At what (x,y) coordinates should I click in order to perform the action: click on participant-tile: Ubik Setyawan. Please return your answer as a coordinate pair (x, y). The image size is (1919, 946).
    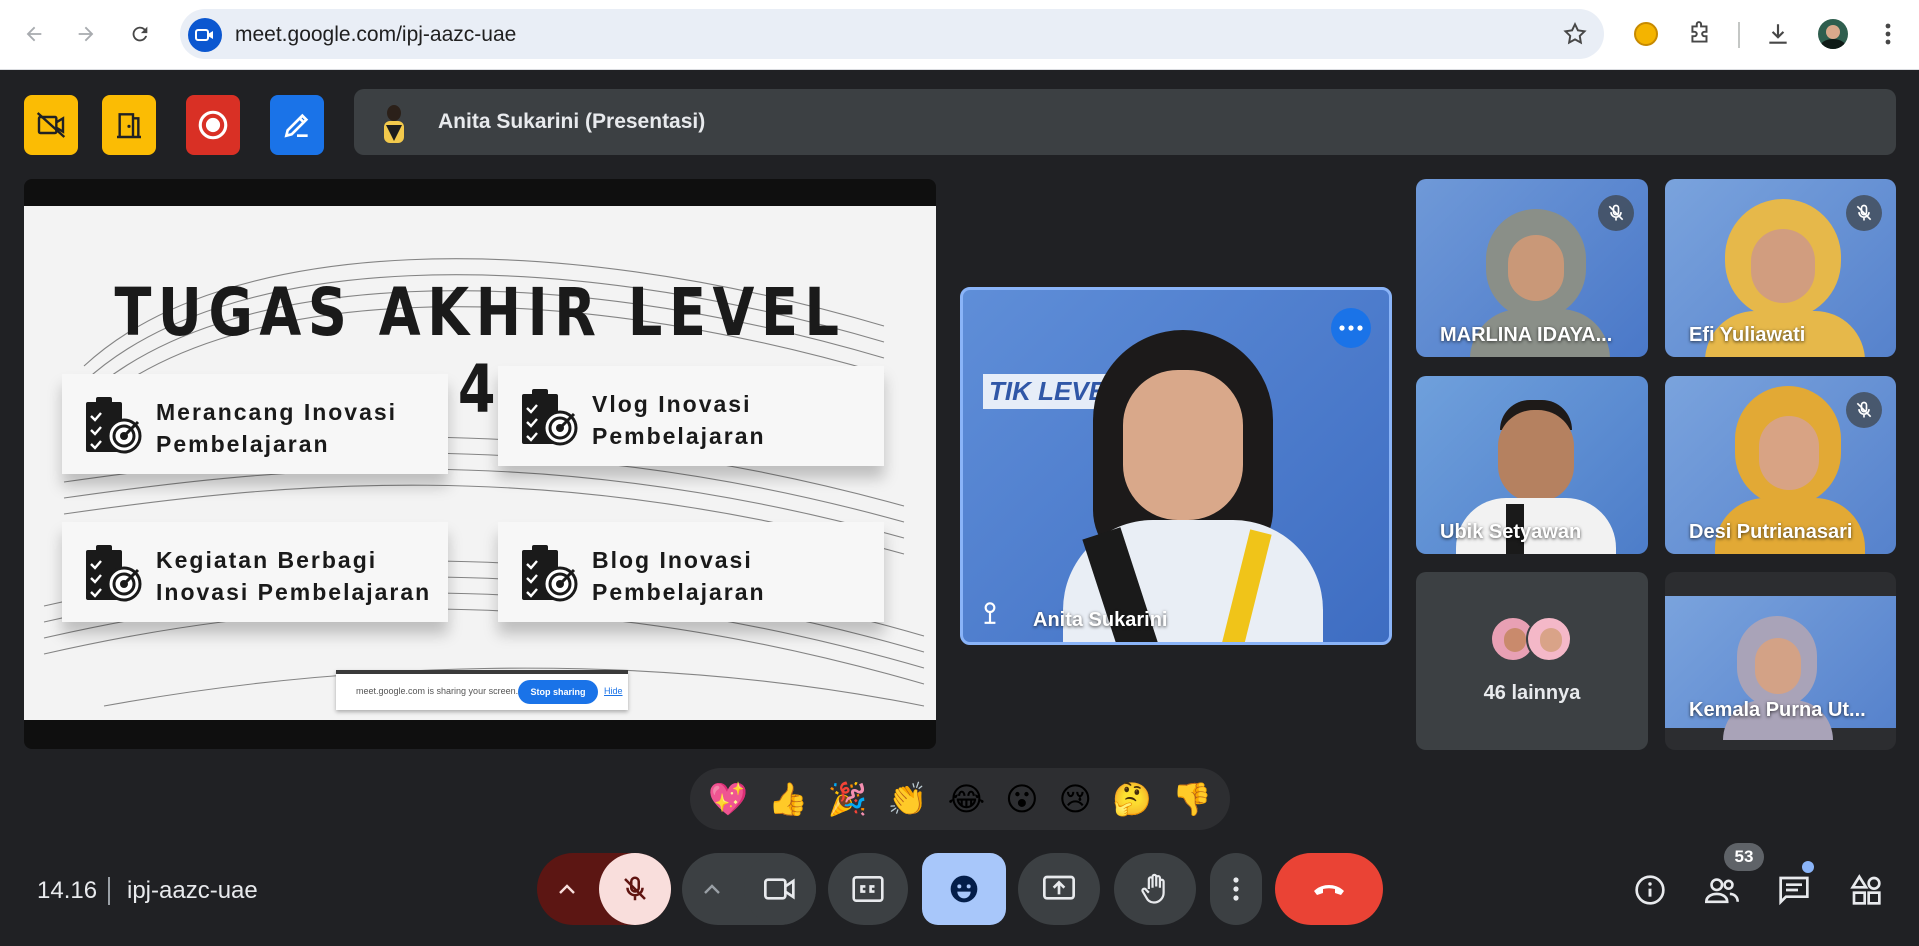
    Looking at the image, I should click on (1532, 465).